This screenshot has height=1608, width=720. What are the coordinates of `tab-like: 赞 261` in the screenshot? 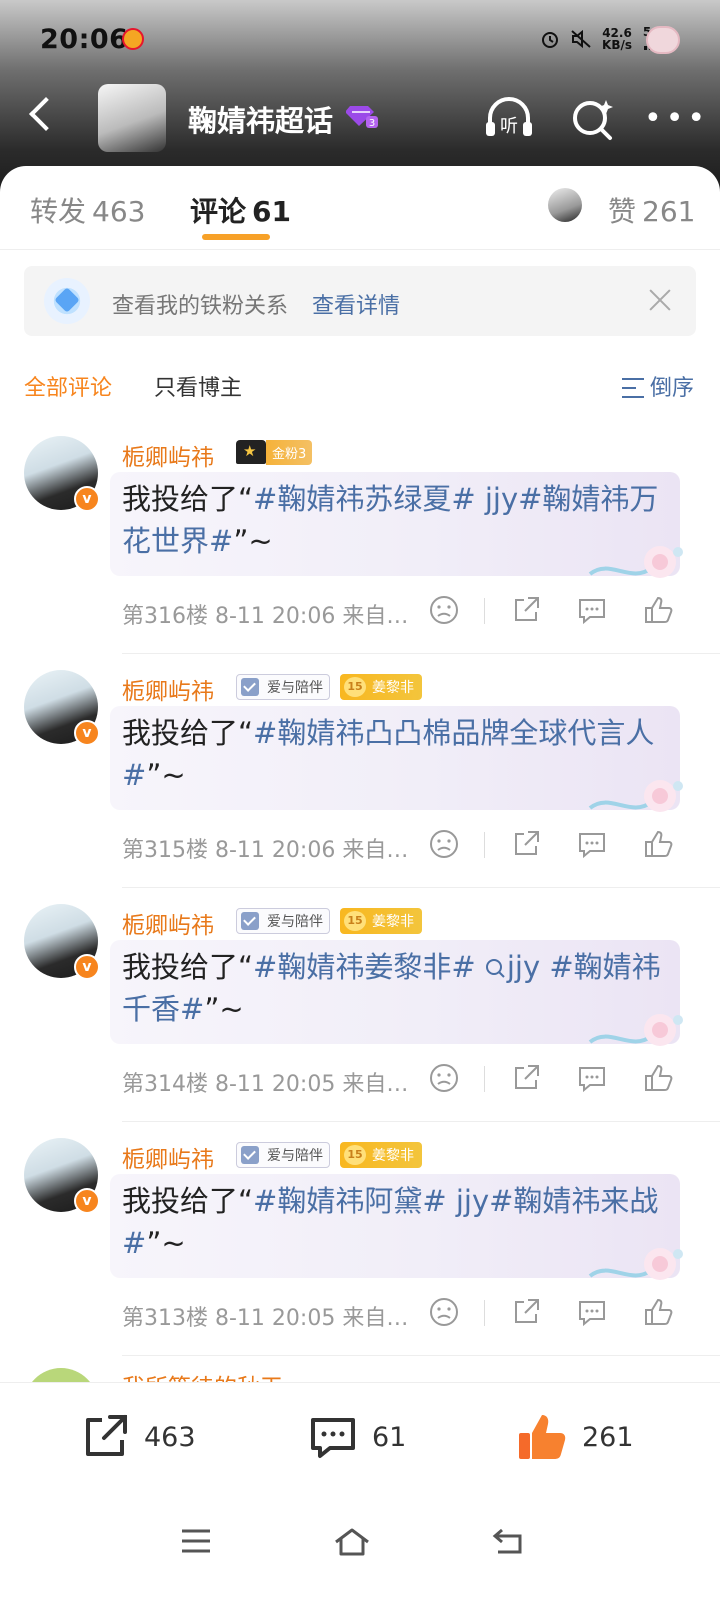 It's located at (651, 210).